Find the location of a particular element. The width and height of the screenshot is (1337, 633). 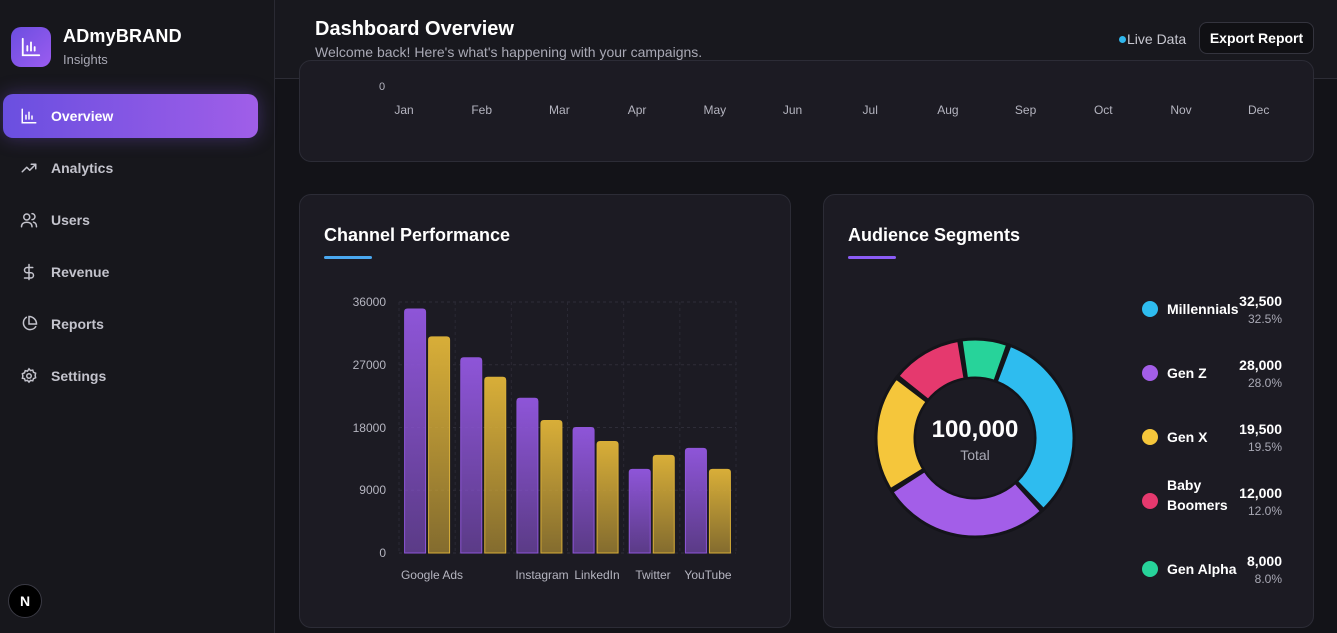

sidebar-item-reports: Reports is located at coordinates (130, 324).